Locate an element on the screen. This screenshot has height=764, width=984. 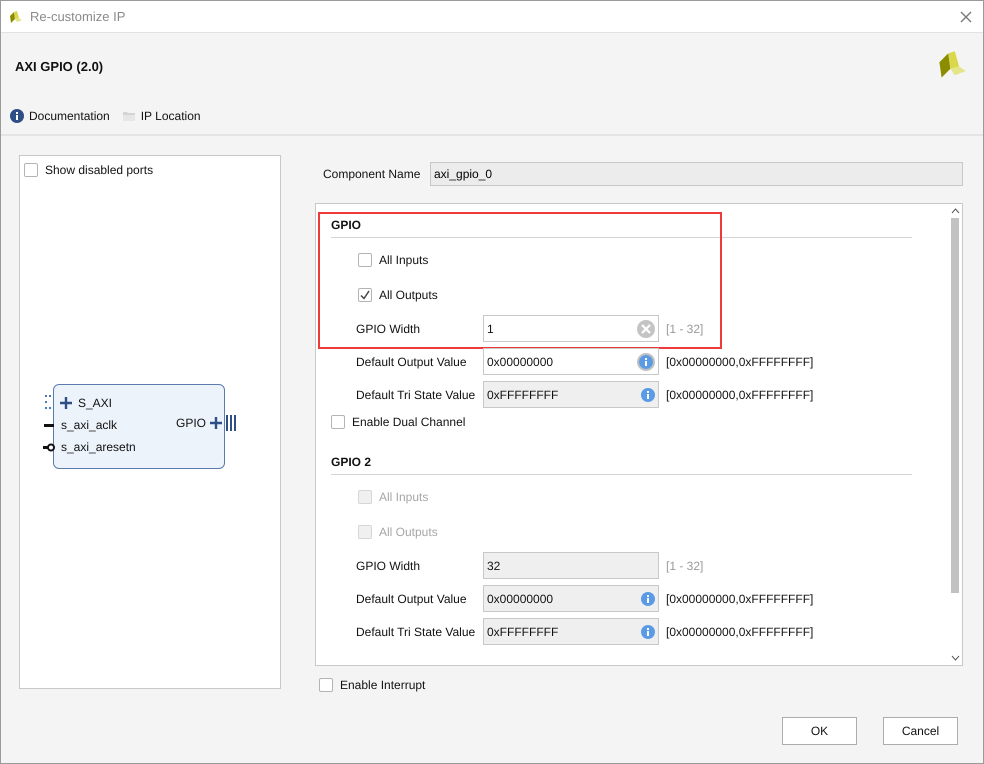
port-name: s_axi_aresetn is located at coordinates (98, 447).